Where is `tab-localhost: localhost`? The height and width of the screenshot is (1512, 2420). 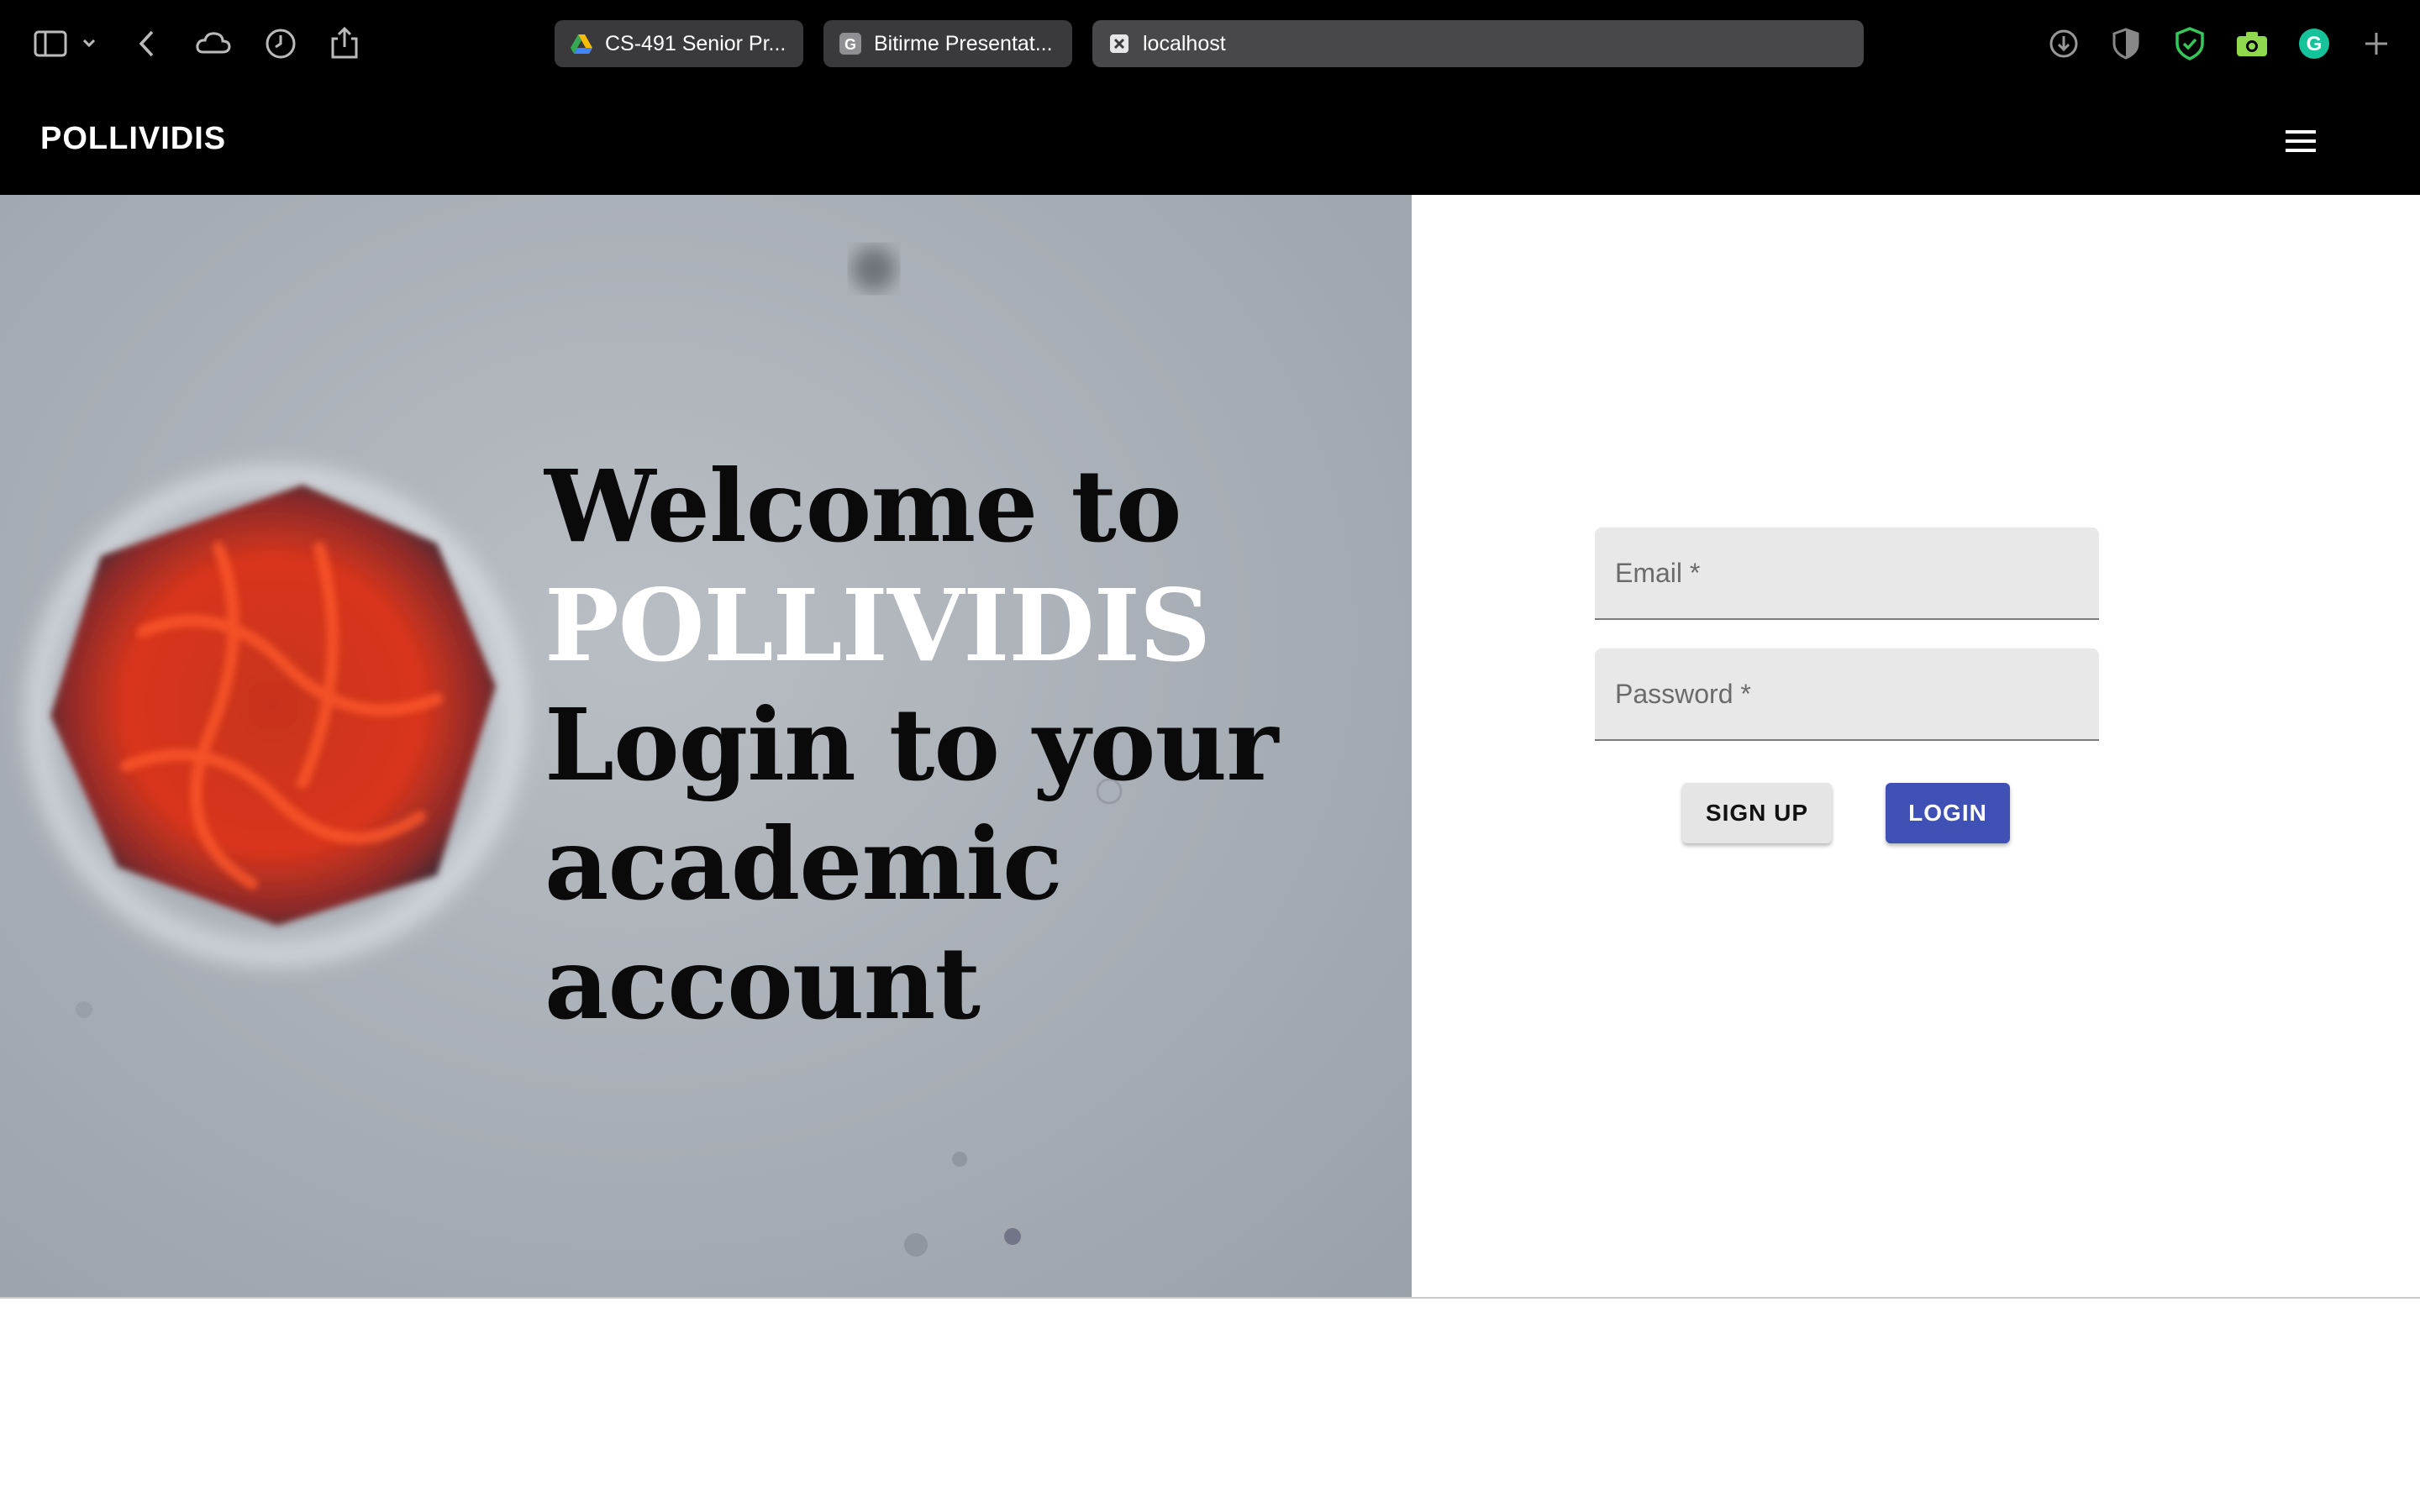 tab-localhost: localhost is located at coordinates (1478, 43).